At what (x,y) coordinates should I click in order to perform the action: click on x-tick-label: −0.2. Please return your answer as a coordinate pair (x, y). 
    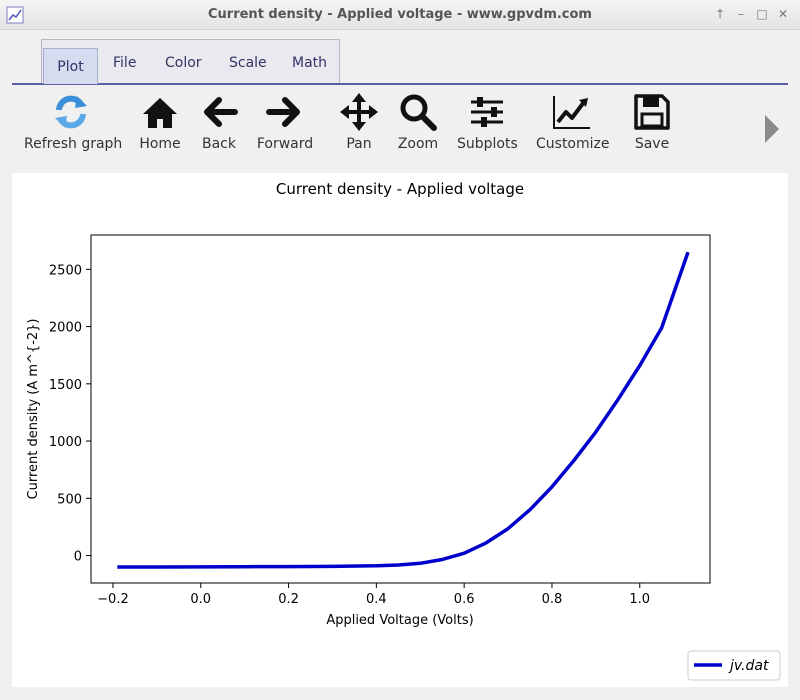
    Looking at the image, I should click on (113, 599).